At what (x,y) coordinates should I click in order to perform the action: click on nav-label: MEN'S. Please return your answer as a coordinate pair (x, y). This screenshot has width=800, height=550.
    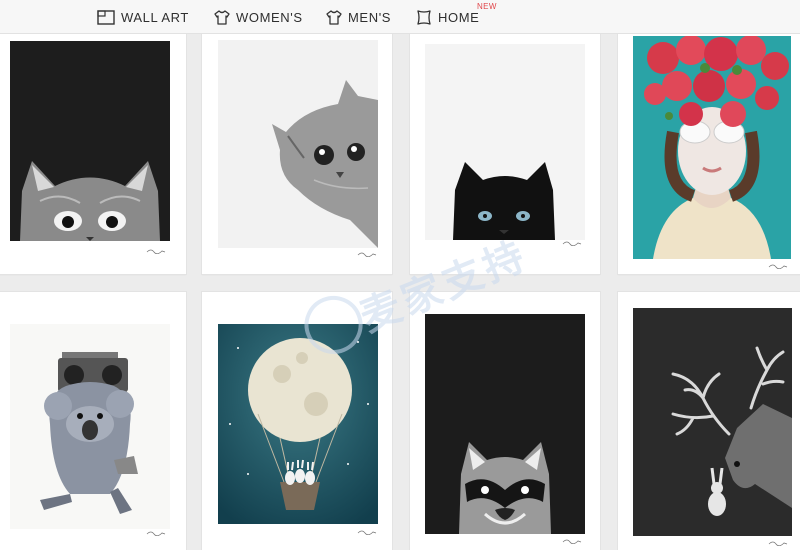
    Looking at the image, I should click on (370, 17).